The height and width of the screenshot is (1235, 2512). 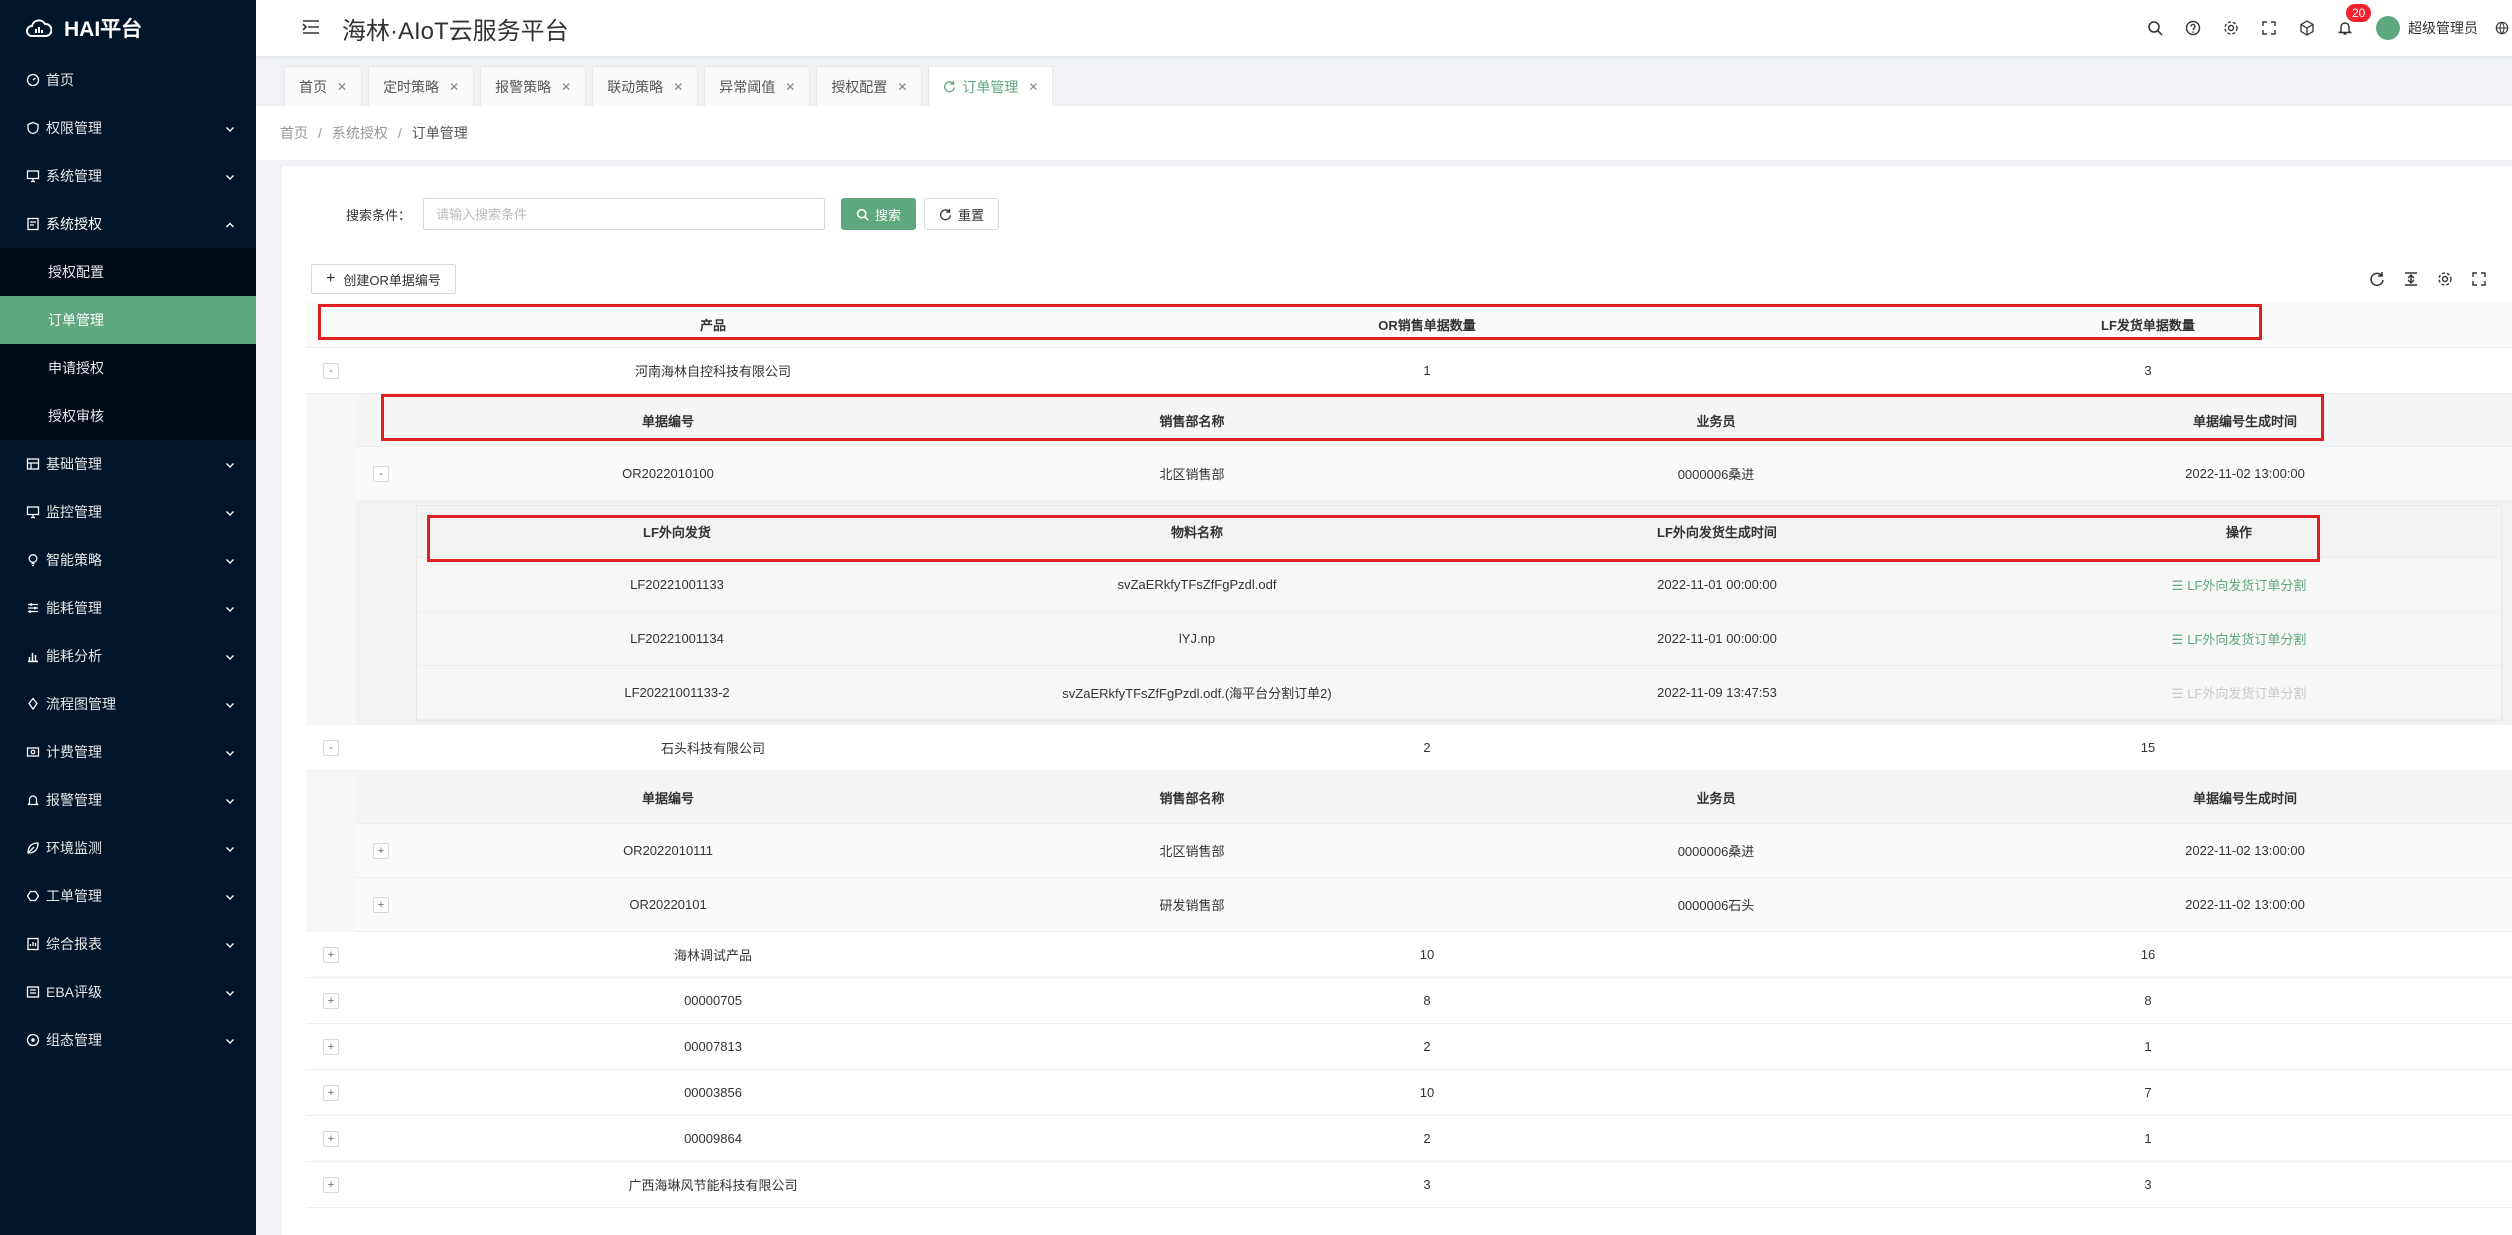 What do you see at coordinates (128, 752) in the screenshot?
I see `sidebar-item-10: 计费管理` at bounding box center [128, 752].